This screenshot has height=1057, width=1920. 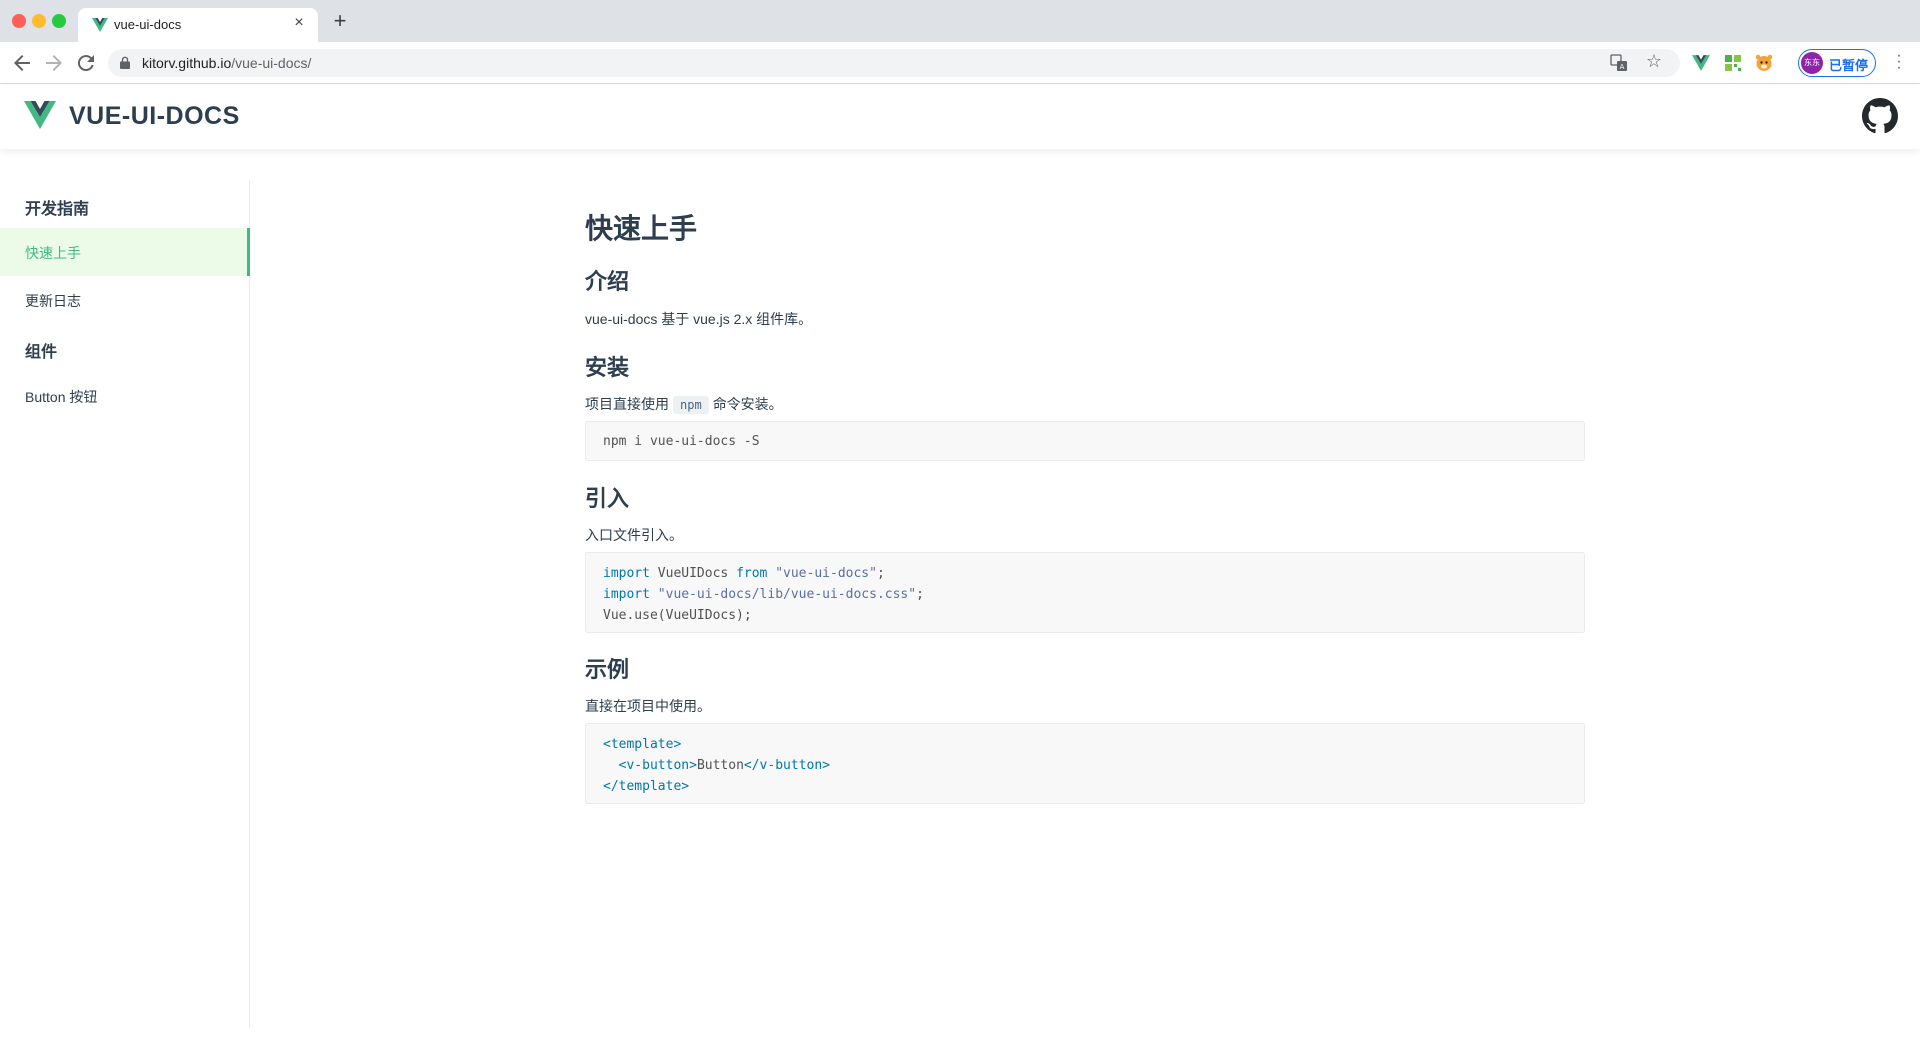 What do you see at coordinates (642, 744) in the screenshot?
I see `code-line: <template>` at bounding box center [642, 744].